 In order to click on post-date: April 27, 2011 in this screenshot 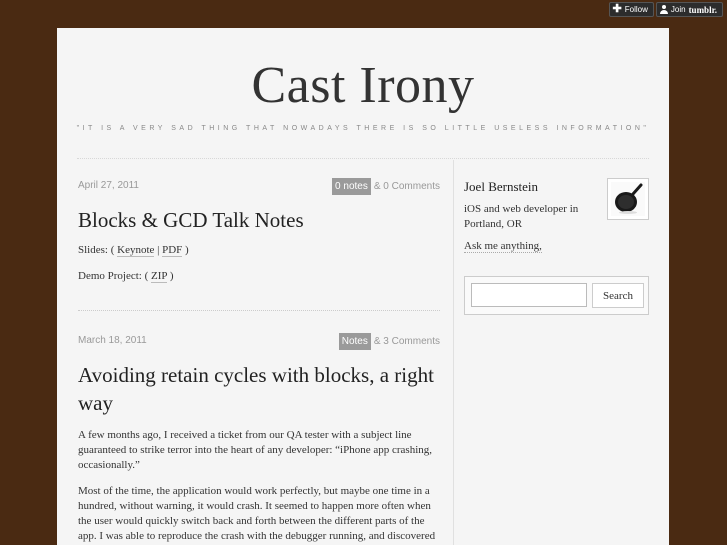, I will do `click(108, 185)`.